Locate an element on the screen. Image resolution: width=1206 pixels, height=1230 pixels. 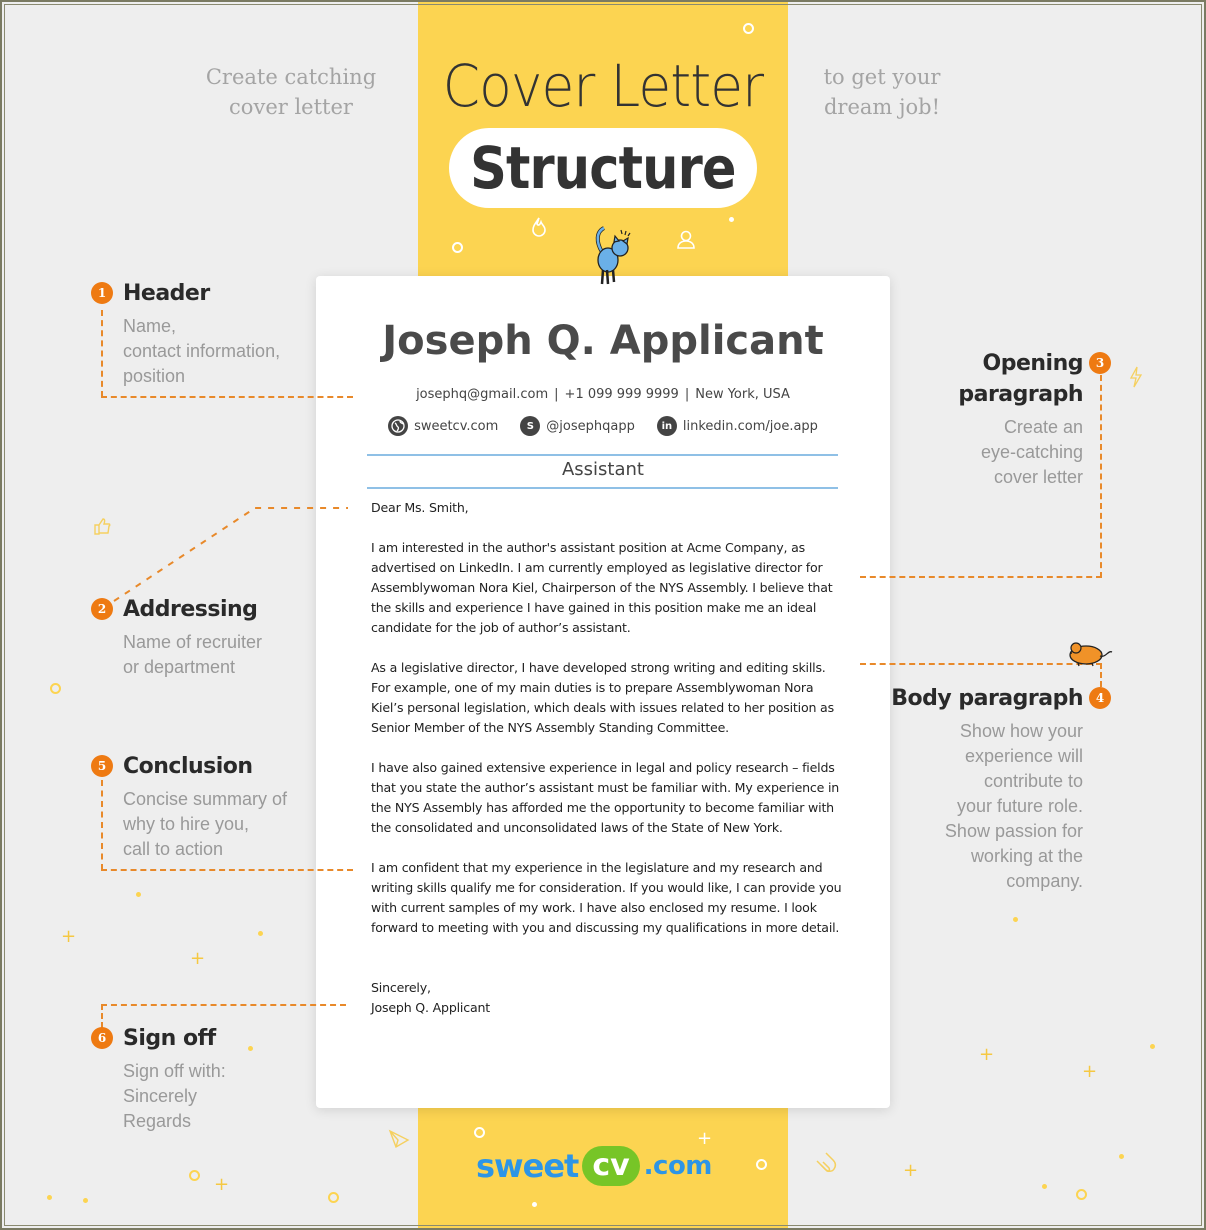
sign-off: Sincerely, Joseph Q. Applicant is located at coordinates (608, 998).